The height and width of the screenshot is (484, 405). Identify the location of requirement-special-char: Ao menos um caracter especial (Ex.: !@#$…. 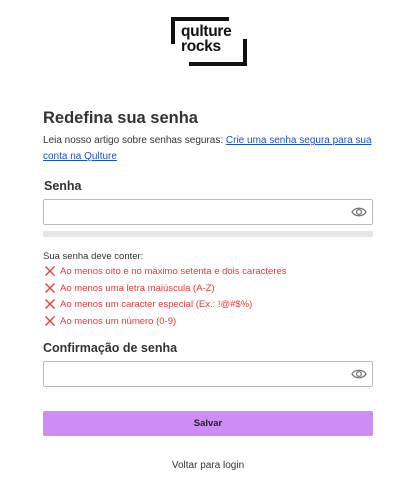
(148, 304).